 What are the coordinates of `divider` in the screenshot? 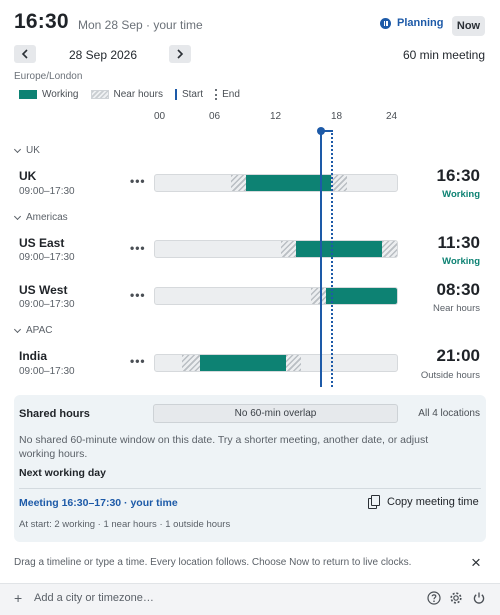 It's located at (250, 488).